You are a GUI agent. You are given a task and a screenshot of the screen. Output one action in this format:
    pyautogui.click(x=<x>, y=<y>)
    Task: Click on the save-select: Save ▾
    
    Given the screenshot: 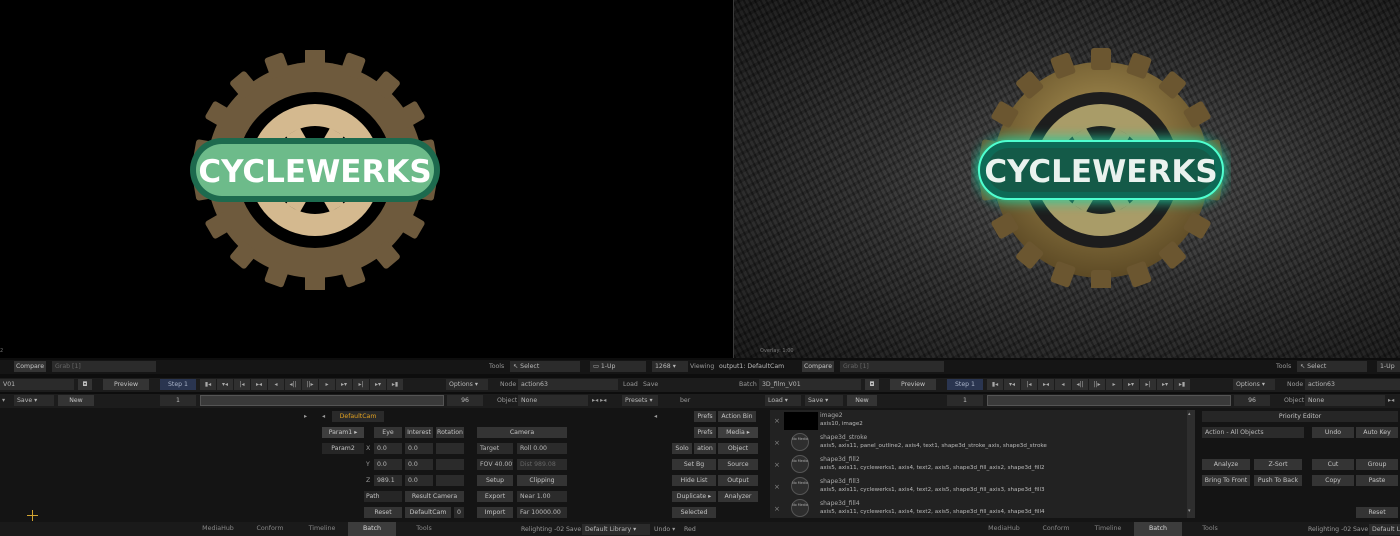 What is the action you would take?
    pyautogui.click(x=34, y=400)
    